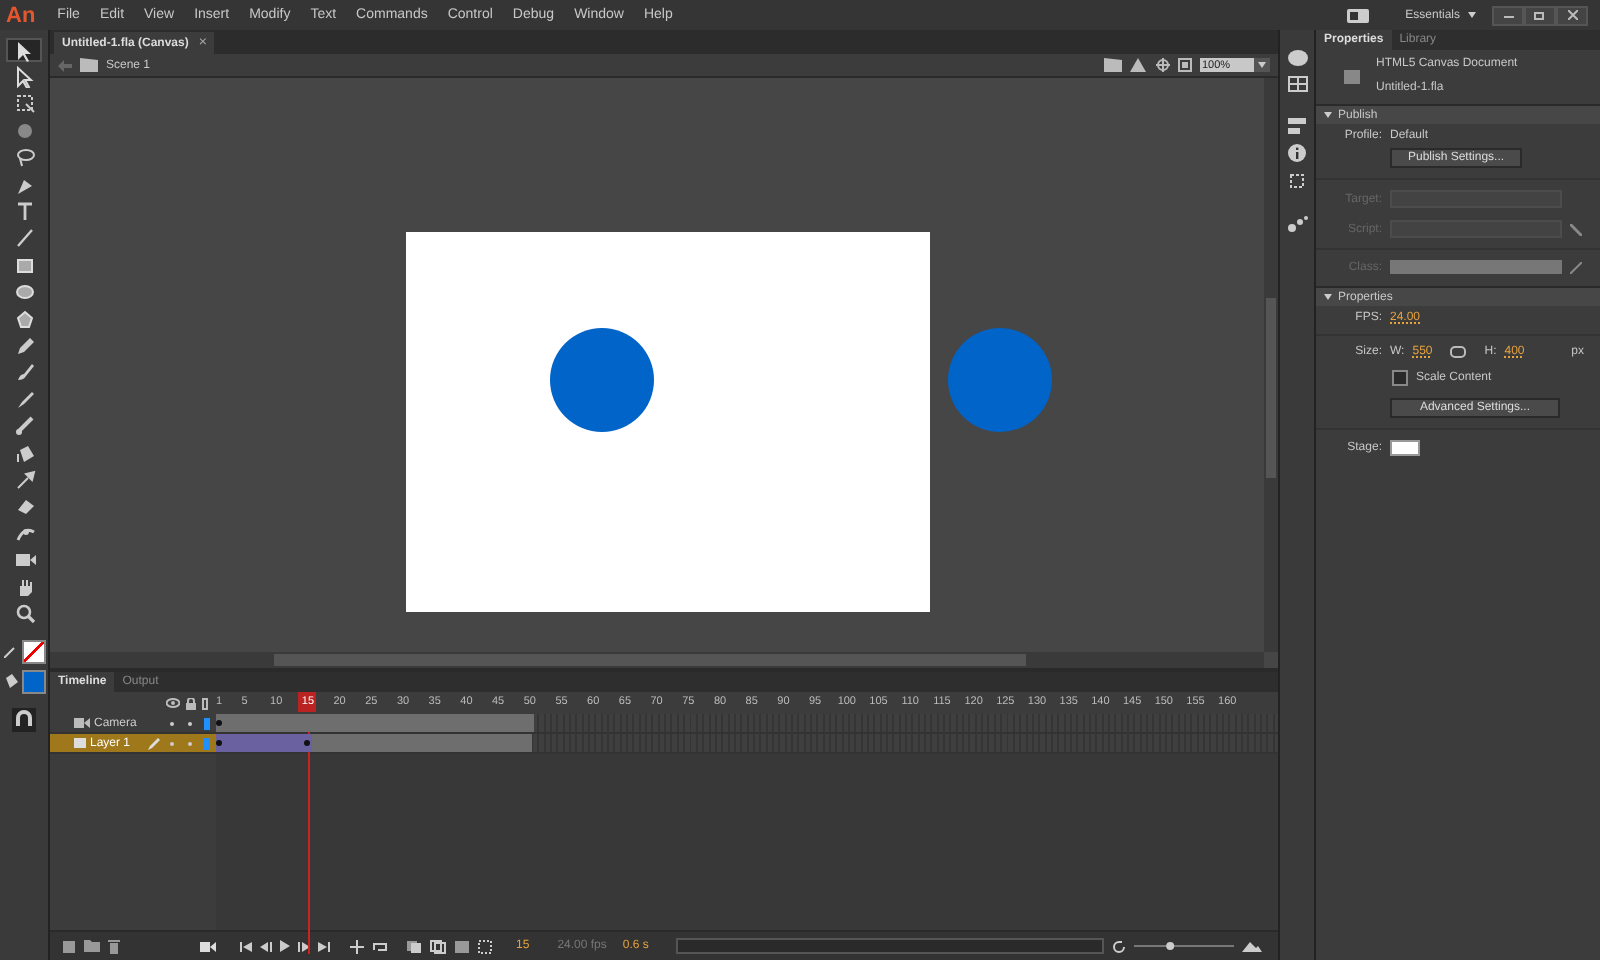  What do you see at coordinates (890, 946) in the screenshot?
I see `timeline-scrollbar` at bounding box center [890, 946].